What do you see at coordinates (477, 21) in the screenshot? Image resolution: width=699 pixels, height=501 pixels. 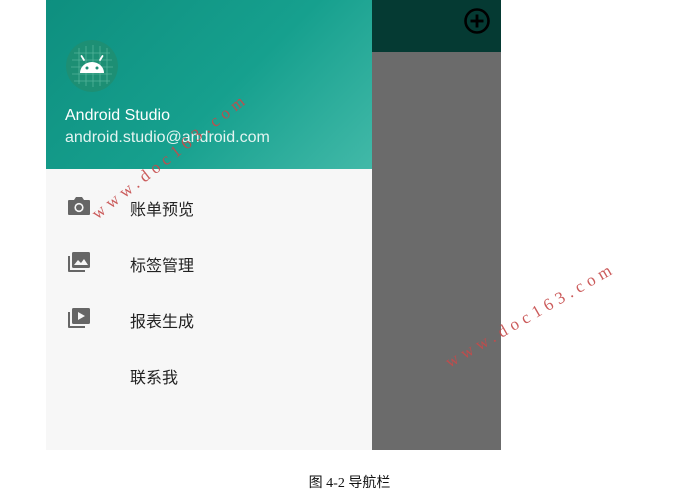 I see `add-circle-icon` at bounding box center [477, 21].